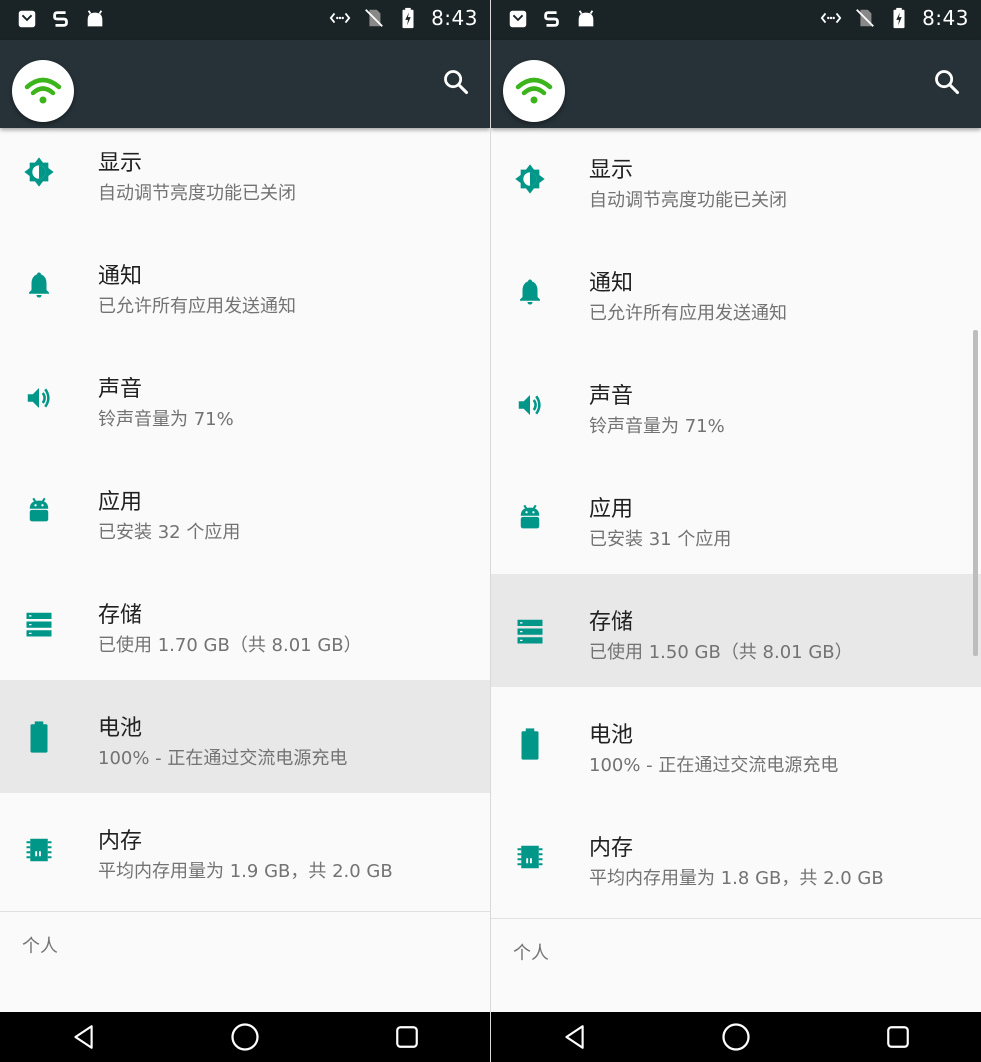 The image size is (981, 1062). What do you see at coordinates (736, 878) in the screenshot?
I see `item-subtitle: 平均内存用量为 1.8 GB，共 2.0 GB` at bounding box center [736, 878].